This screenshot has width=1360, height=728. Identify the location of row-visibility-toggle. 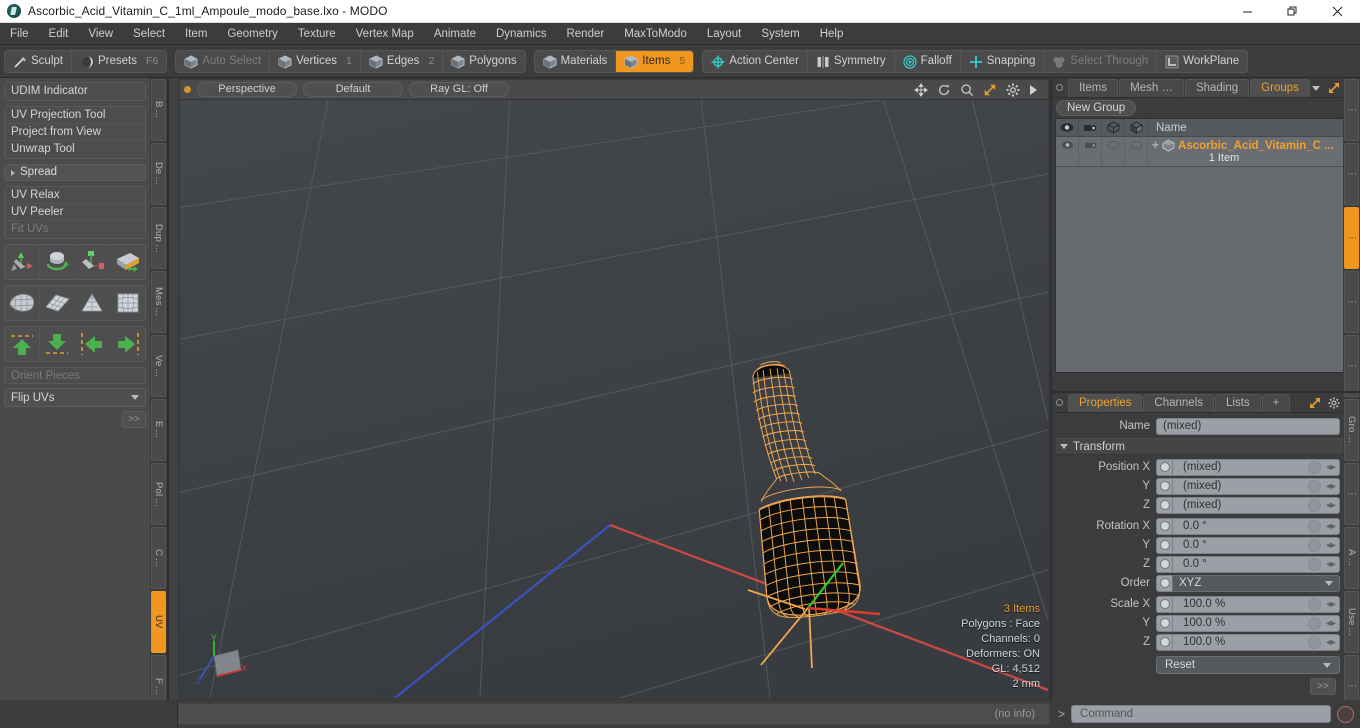
(1067, 151).